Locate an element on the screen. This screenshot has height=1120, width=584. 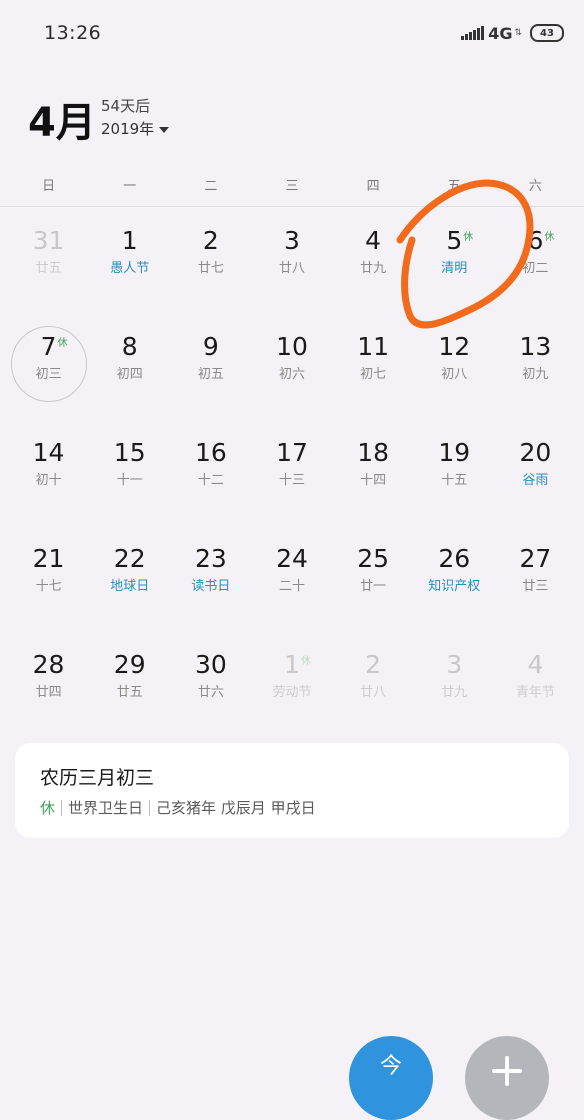
calendar-day: 2 廿八 is located at coordinates (373, 691).